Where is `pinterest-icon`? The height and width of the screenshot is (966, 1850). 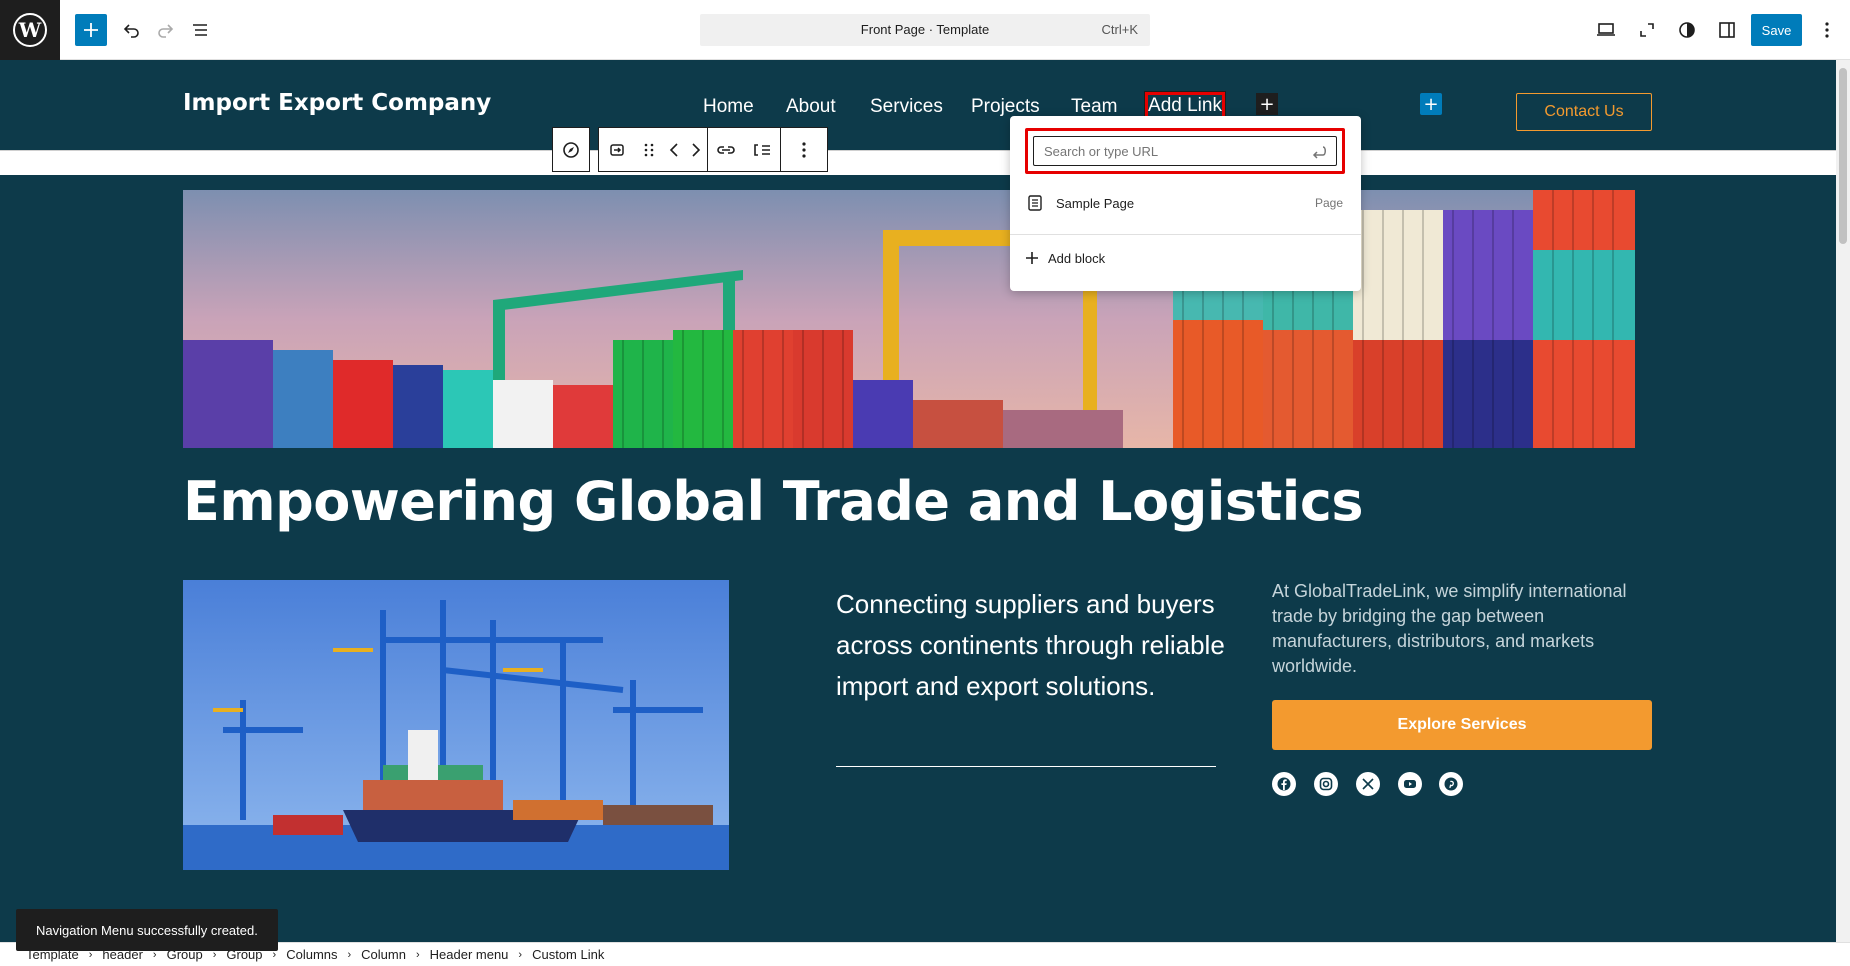
pinterest-icon is located at coordinates (1451, 784).